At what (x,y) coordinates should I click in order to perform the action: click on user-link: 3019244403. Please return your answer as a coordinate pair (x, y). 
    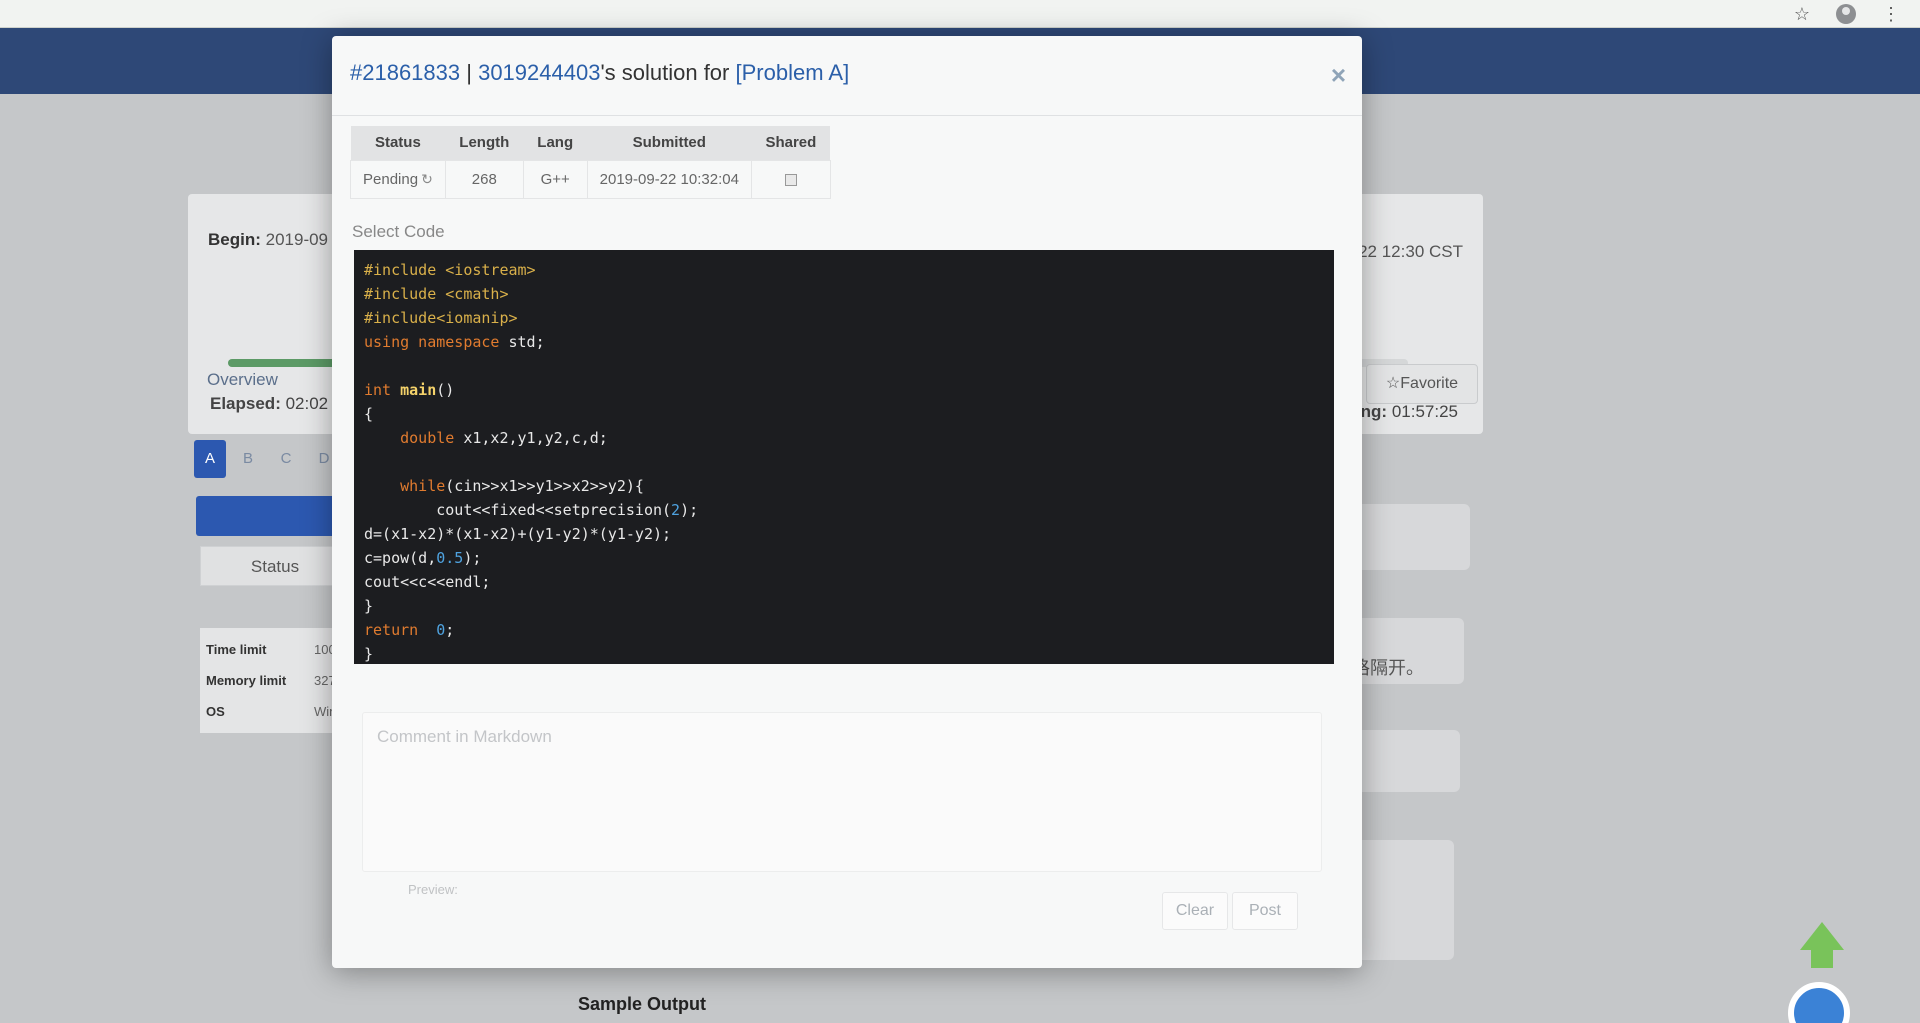
    Looking at the image, I should click on (539, 72).